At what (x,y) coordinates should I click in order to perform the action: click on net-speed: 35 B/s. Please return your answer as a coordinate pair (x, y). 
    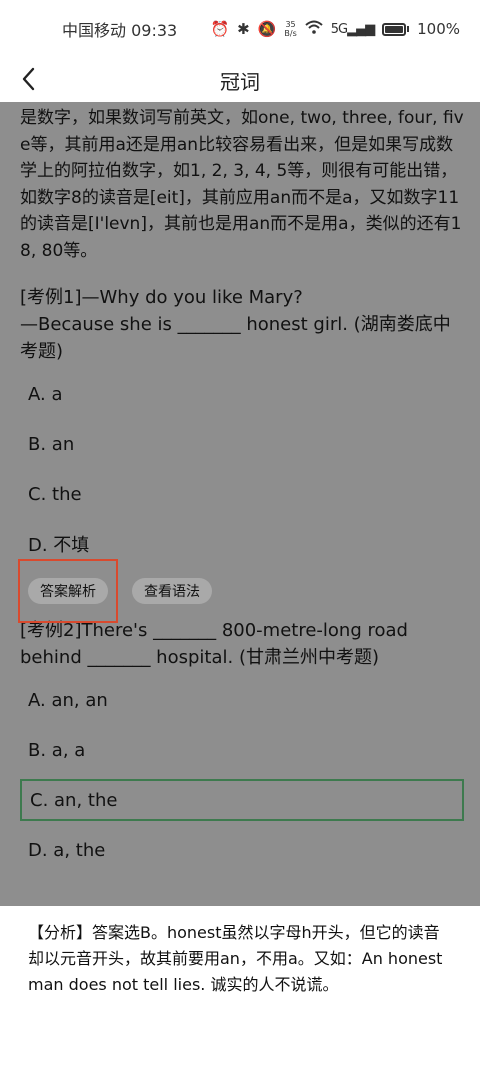
    Looking at the image, I should click on (290, 29).